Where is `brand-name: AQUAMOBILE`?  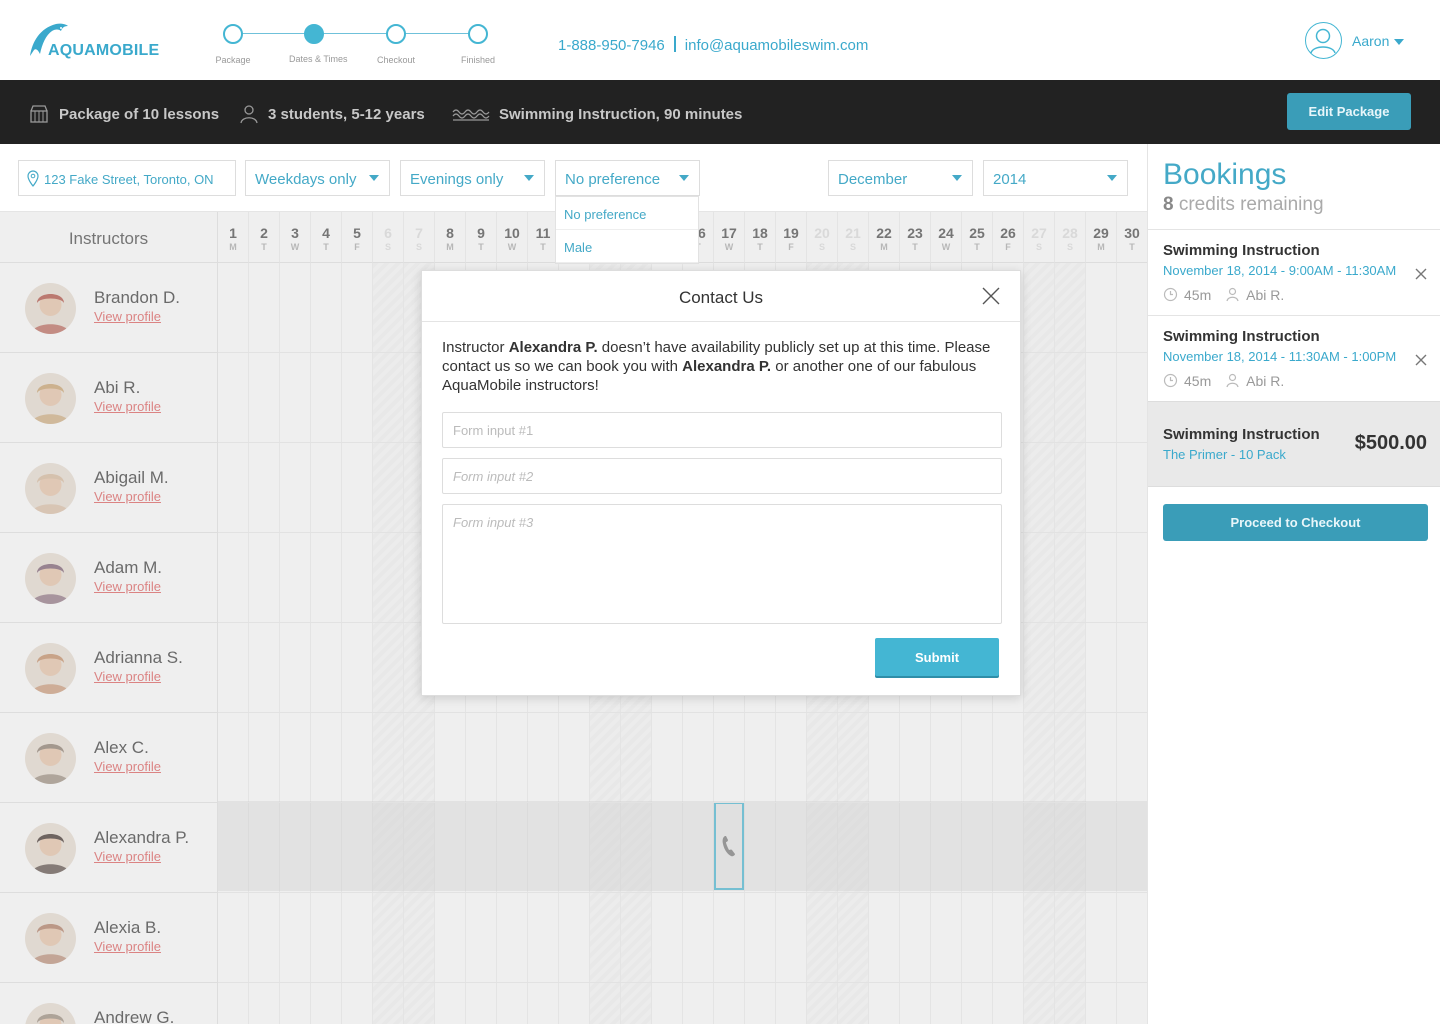
brand-name: AQUAMOBILE is located at coordinates (104, 50).